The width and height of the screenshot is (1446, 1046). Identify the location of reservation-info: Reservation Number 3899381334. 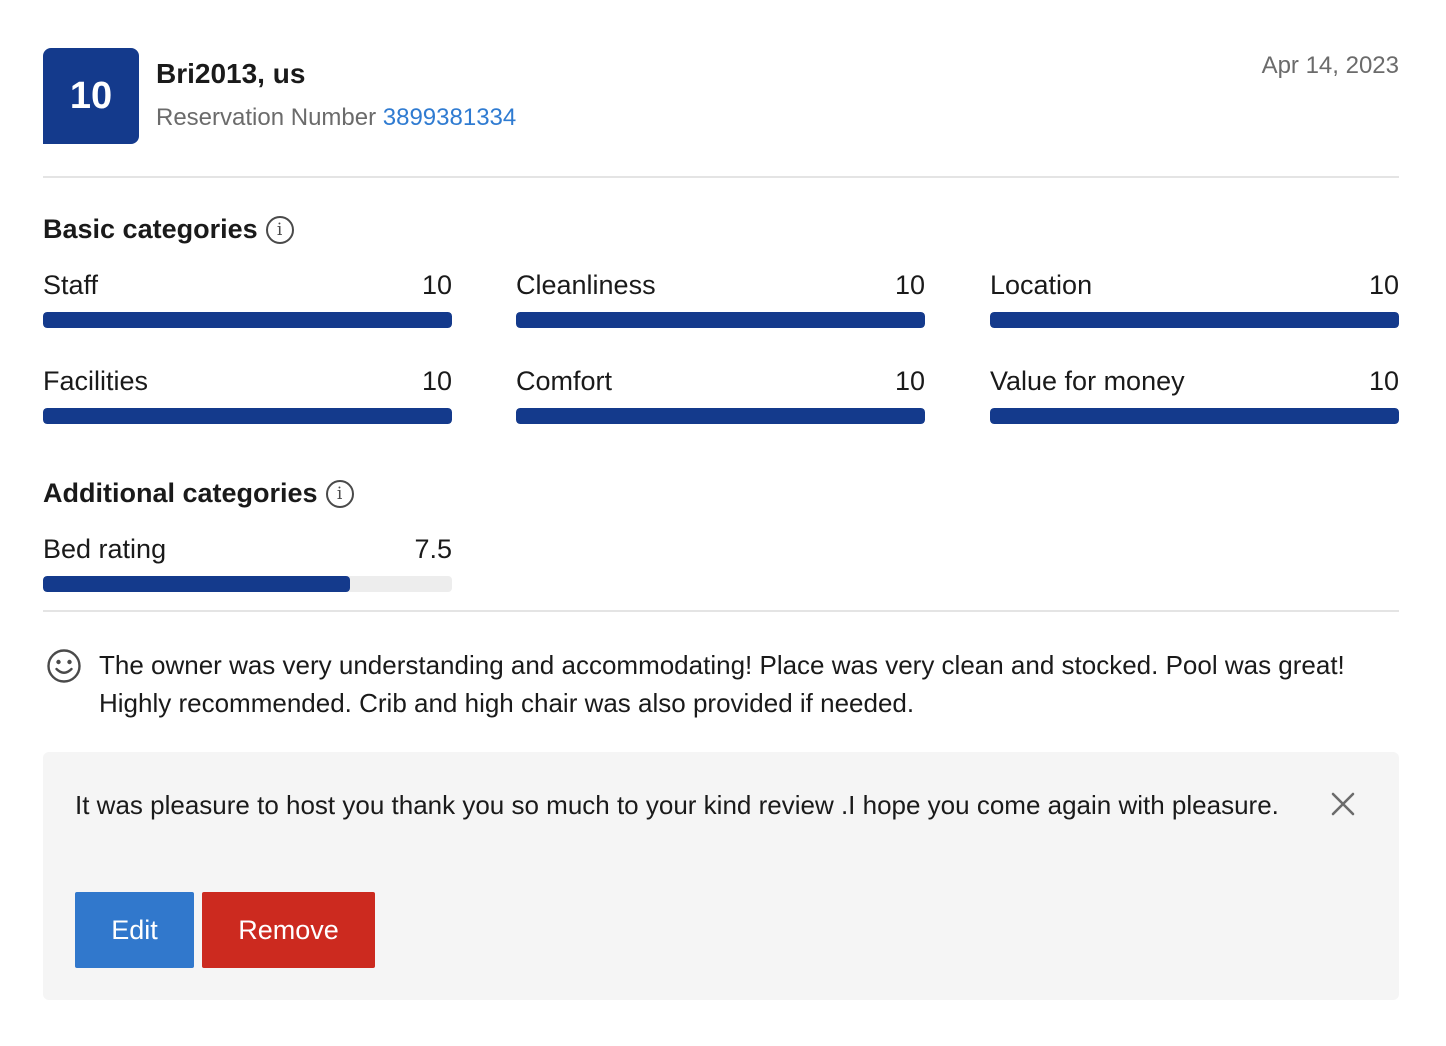
(336, 118).